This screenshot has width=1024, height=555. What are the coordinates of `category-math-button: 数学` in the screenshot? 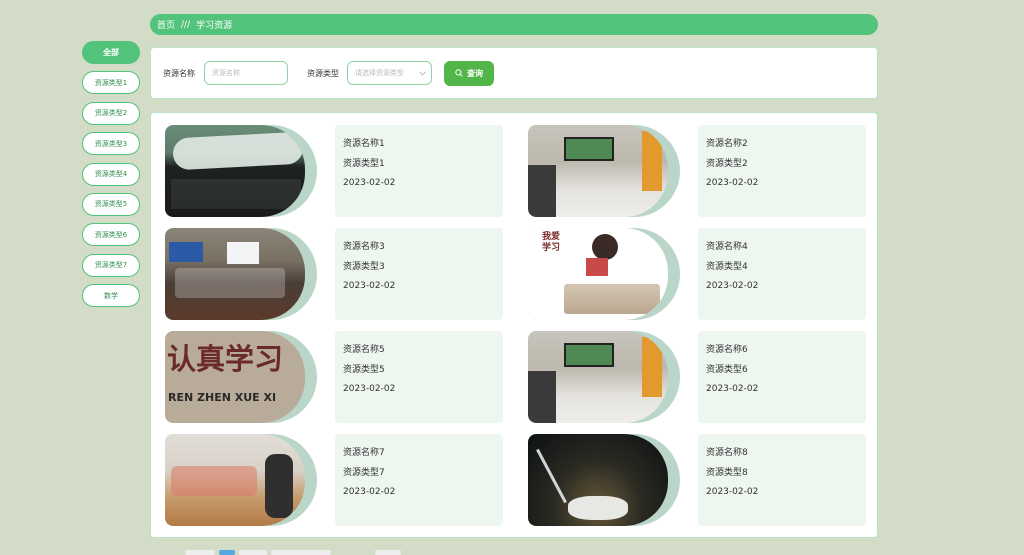 It's located at (111, 296).